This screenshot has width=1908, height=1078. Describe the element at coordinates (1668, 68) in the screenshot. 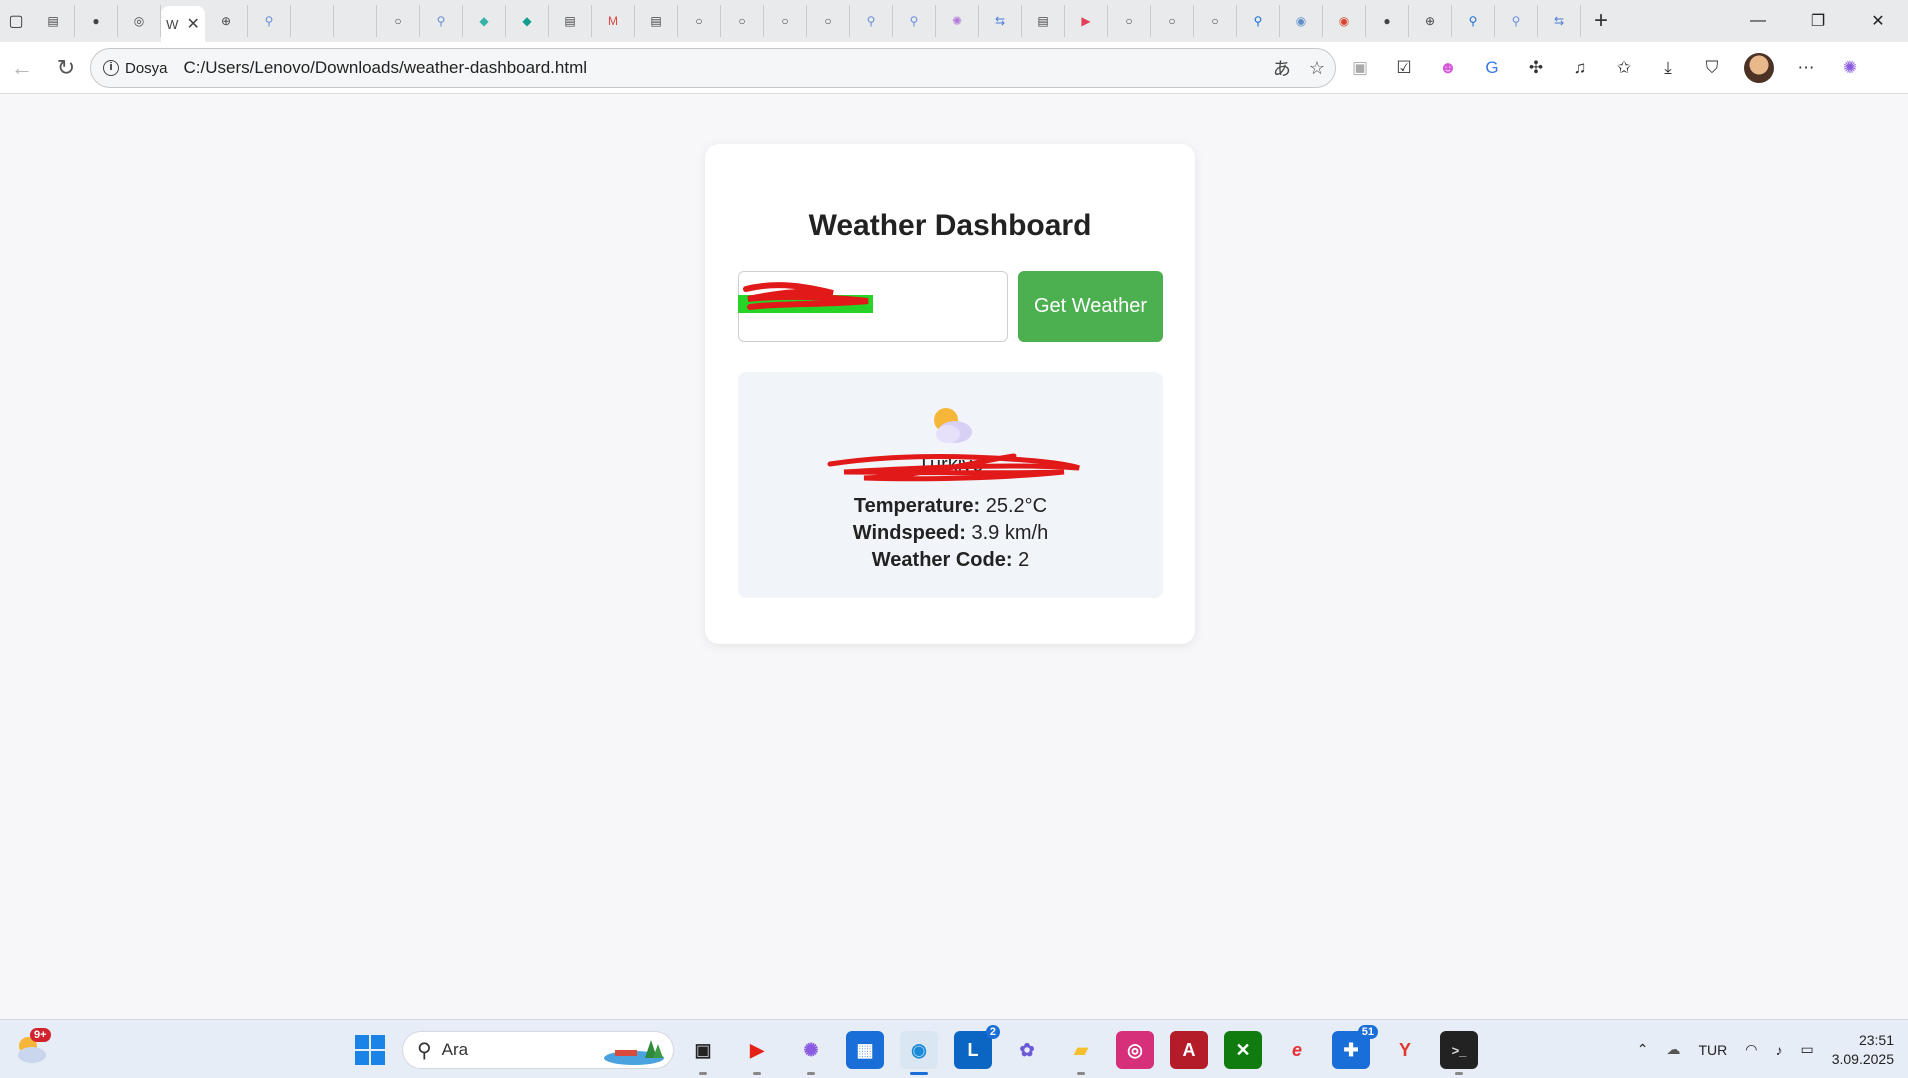

I see `downloads-icon: ⤓` at that location.